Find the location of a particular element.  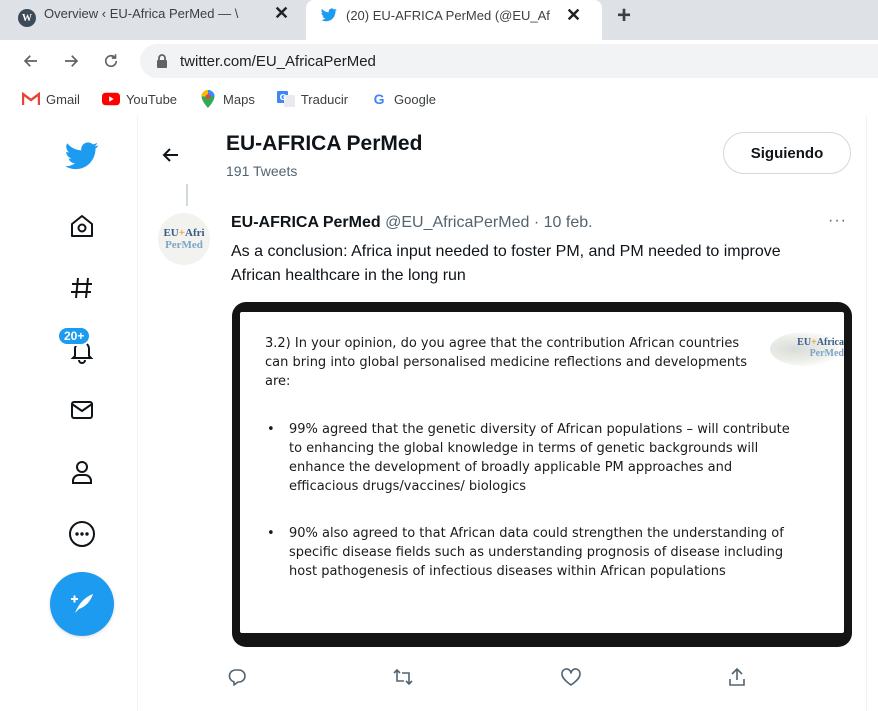

avatar: EU+Afri PerMed is located at coordinates (184, 239).